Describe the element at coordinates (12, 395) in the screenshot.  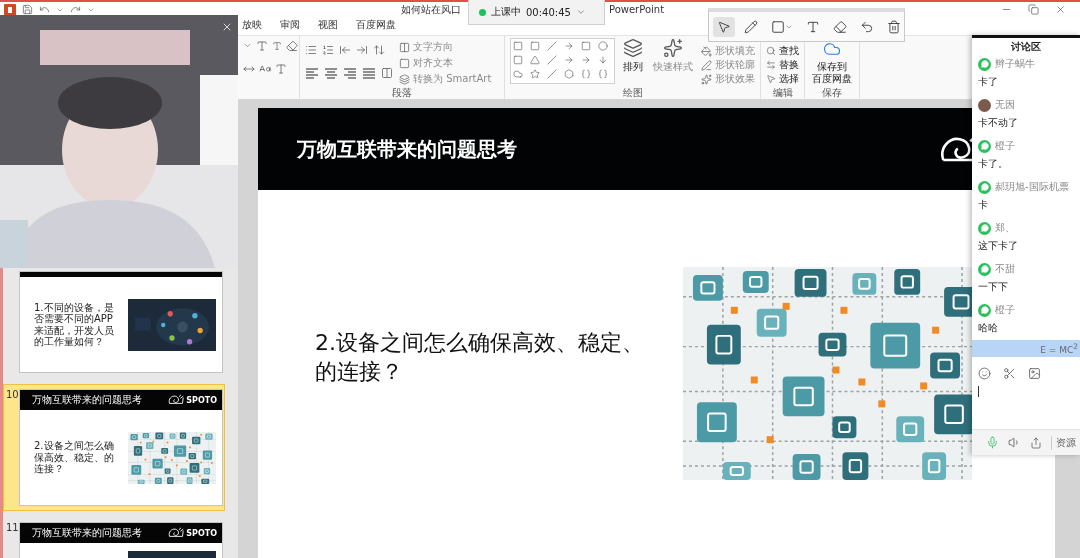
I see `slide-number: 10` at that location.